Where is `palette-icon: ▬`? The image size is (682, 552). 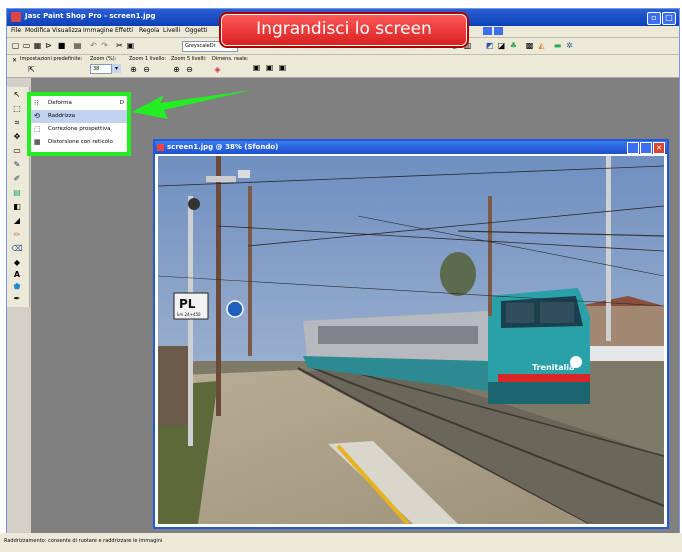
palette-icon: ▬ is located at coordinates (557, 45).